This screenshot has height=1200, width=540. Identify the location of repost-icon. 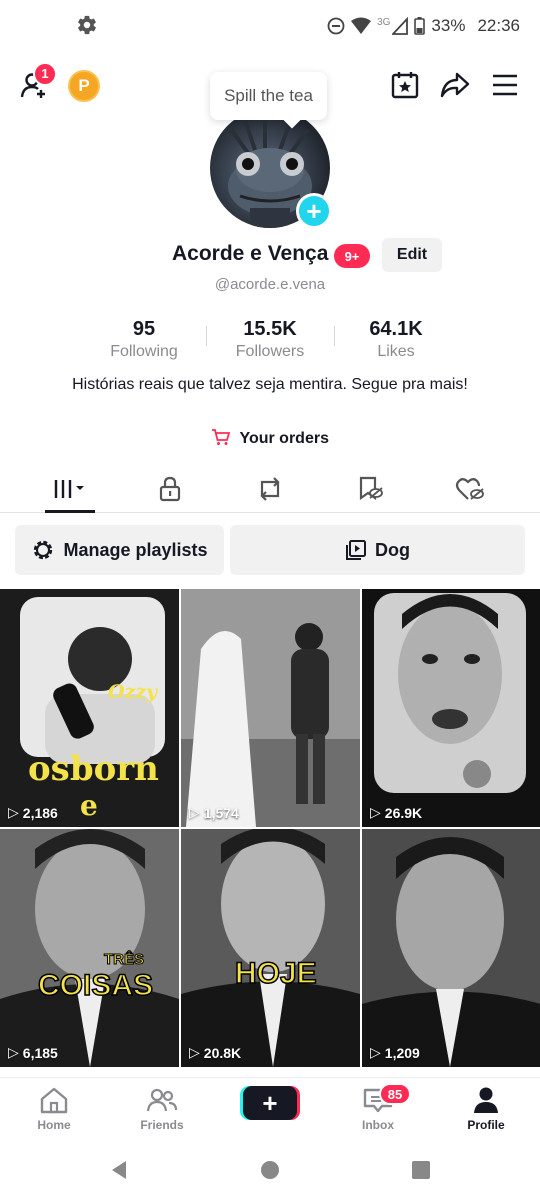
(270, 489).